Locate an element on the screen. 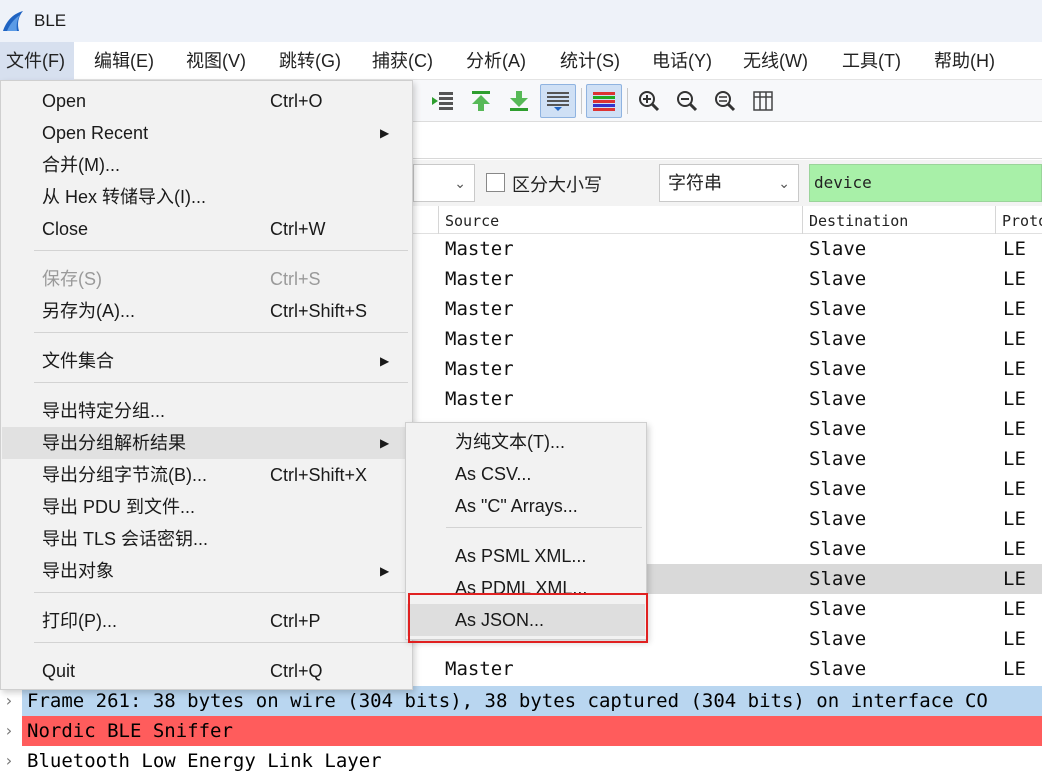  search-in-combo: ⌄ is located at coordinates (444, 183).